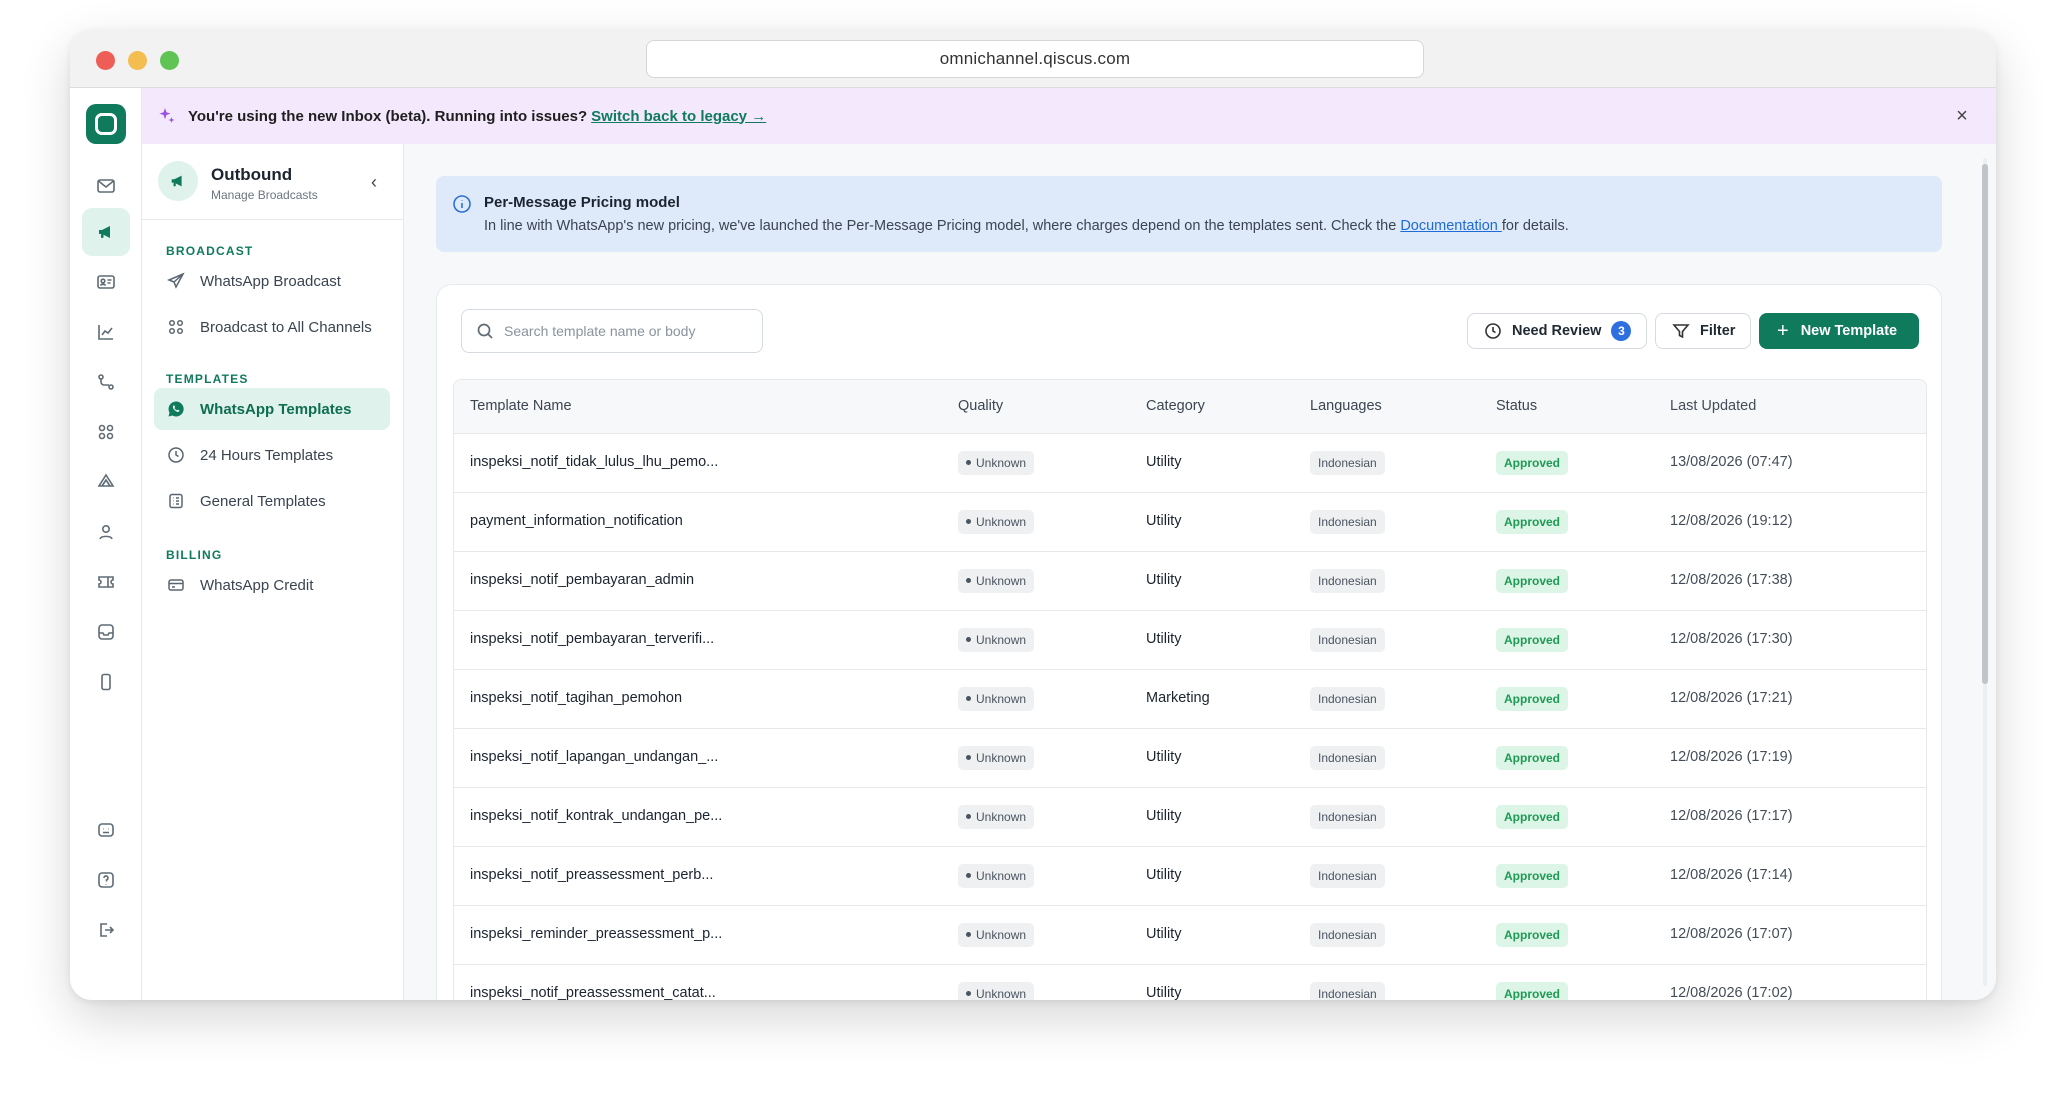  I want to click on sidebar-item-general-templates: General Templates, so click(272, 501).